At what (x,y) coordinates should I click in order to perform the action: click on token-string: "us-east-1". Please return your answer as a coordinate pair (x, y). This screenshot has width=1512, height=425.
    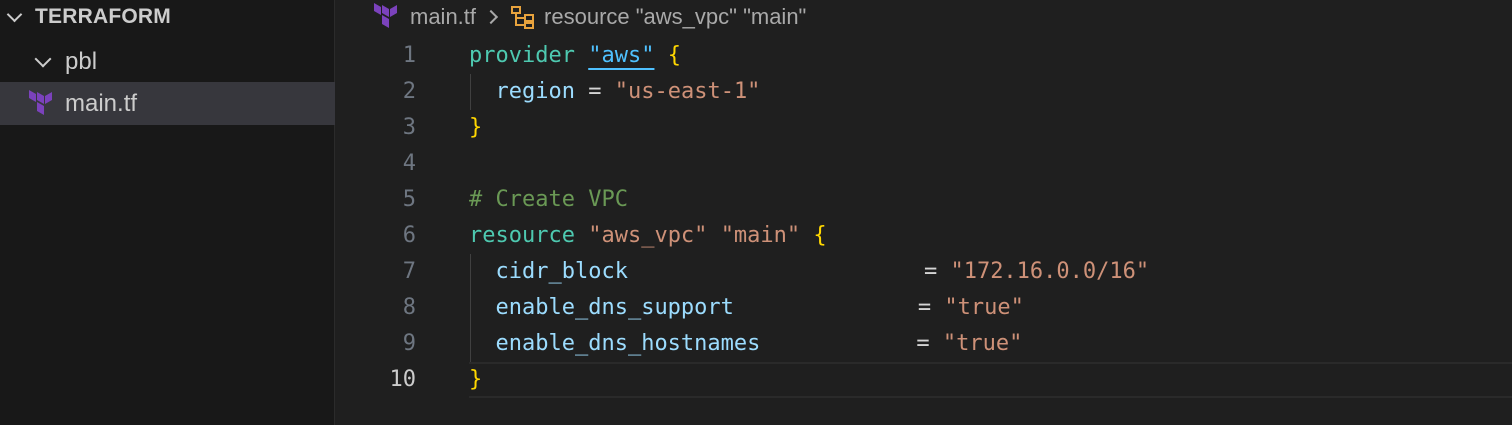
    Looking at the image, I should click on (687, 91).